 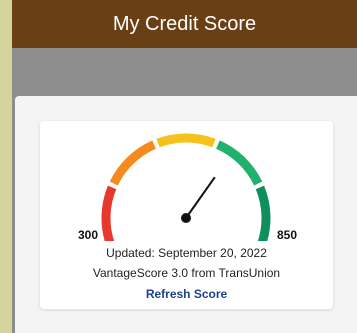 What do you see at coordinates (186, 140) in the screenshot?
I see `gauge-segment-good` at bounding box center [186, 140].